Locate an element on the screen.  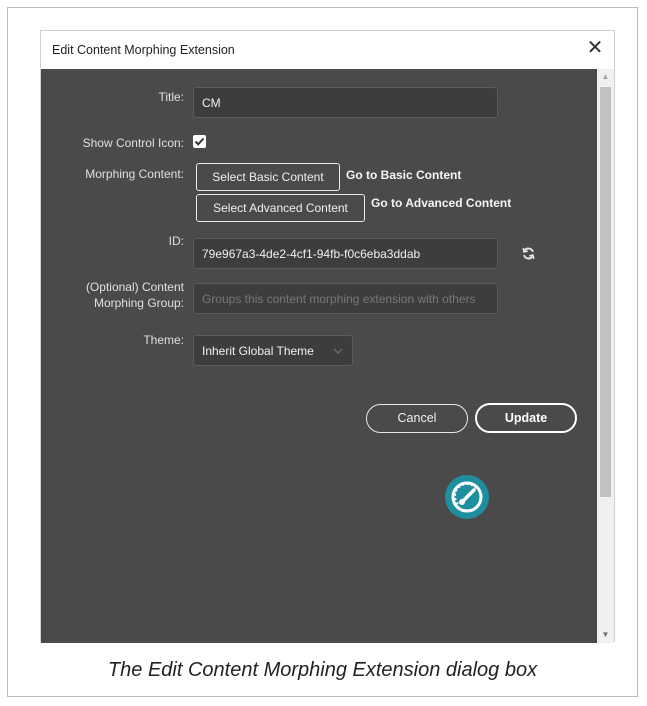
chevron-down-icon is located at coordinates (338, 351).